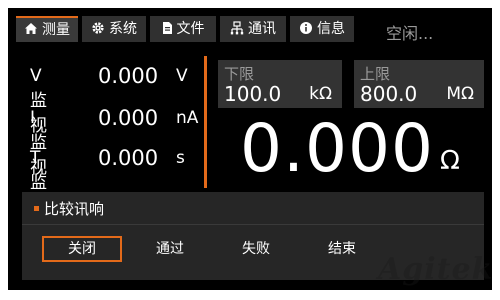  What do you see at coordinates (331, 29) in the screenshot?
I see `tab-info-label: 信息` at bounding box center [331, 29].